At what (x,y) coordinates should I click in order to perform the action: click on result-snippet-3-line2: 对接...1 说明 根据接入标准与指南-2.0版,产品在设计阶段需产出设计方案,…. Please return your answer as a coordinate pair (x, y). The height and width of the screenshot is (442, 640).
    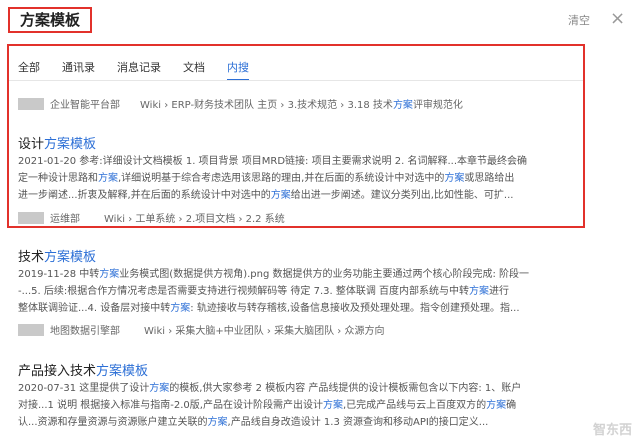
    Looking at the image, I should click on (267, 405).